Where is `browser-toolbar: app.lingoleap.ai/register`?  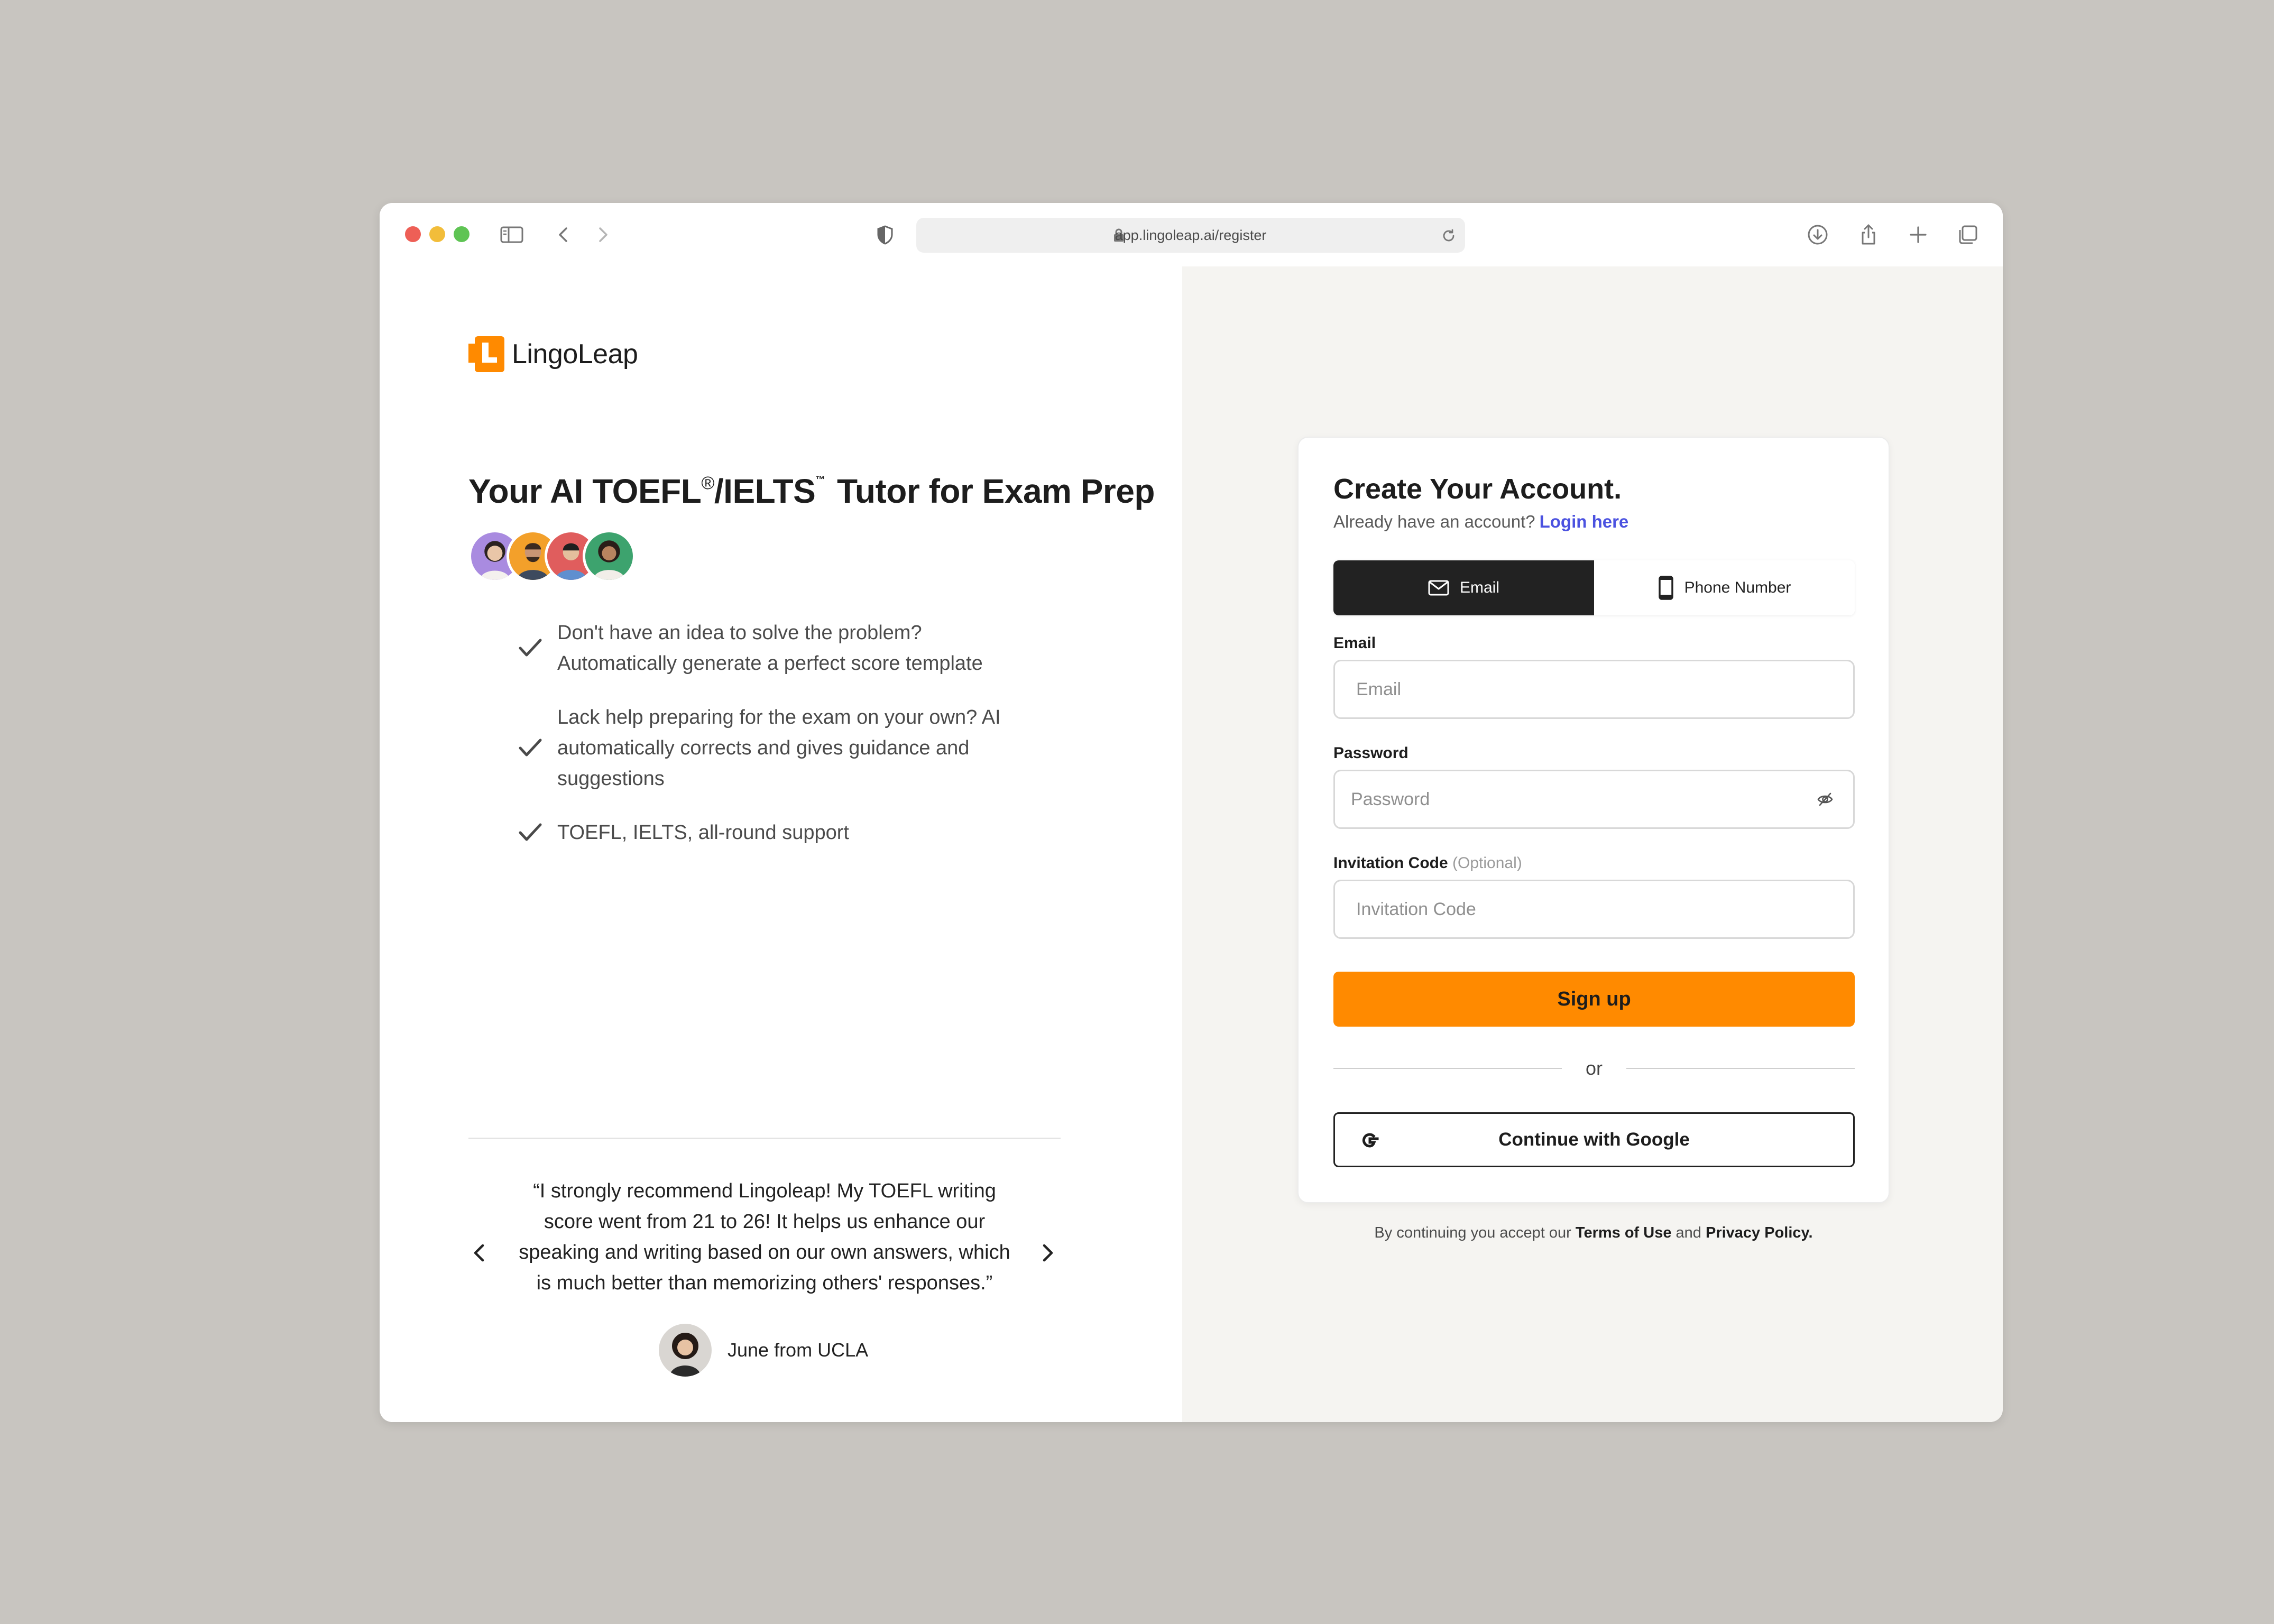 browser-toolbar: app.lingoleap.ai/register is located at coordinates (1191, 234).